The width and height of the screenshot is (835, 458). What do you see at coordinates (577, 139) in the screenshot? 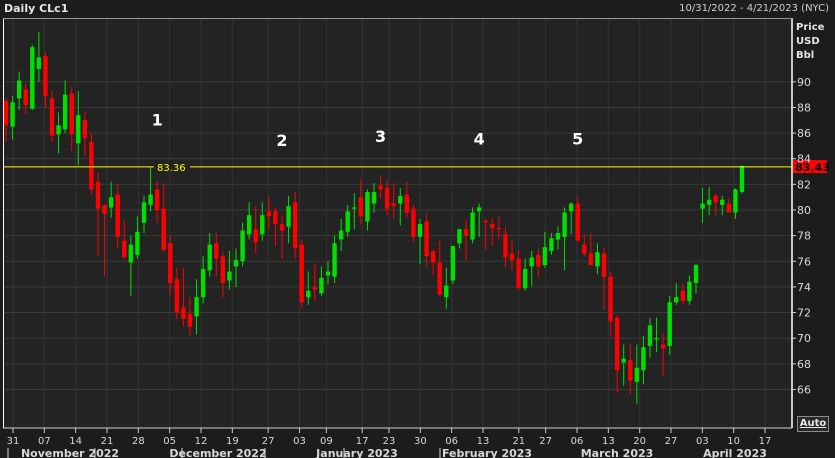
I see `wave-label: 5` at bounding box center [577, 139].